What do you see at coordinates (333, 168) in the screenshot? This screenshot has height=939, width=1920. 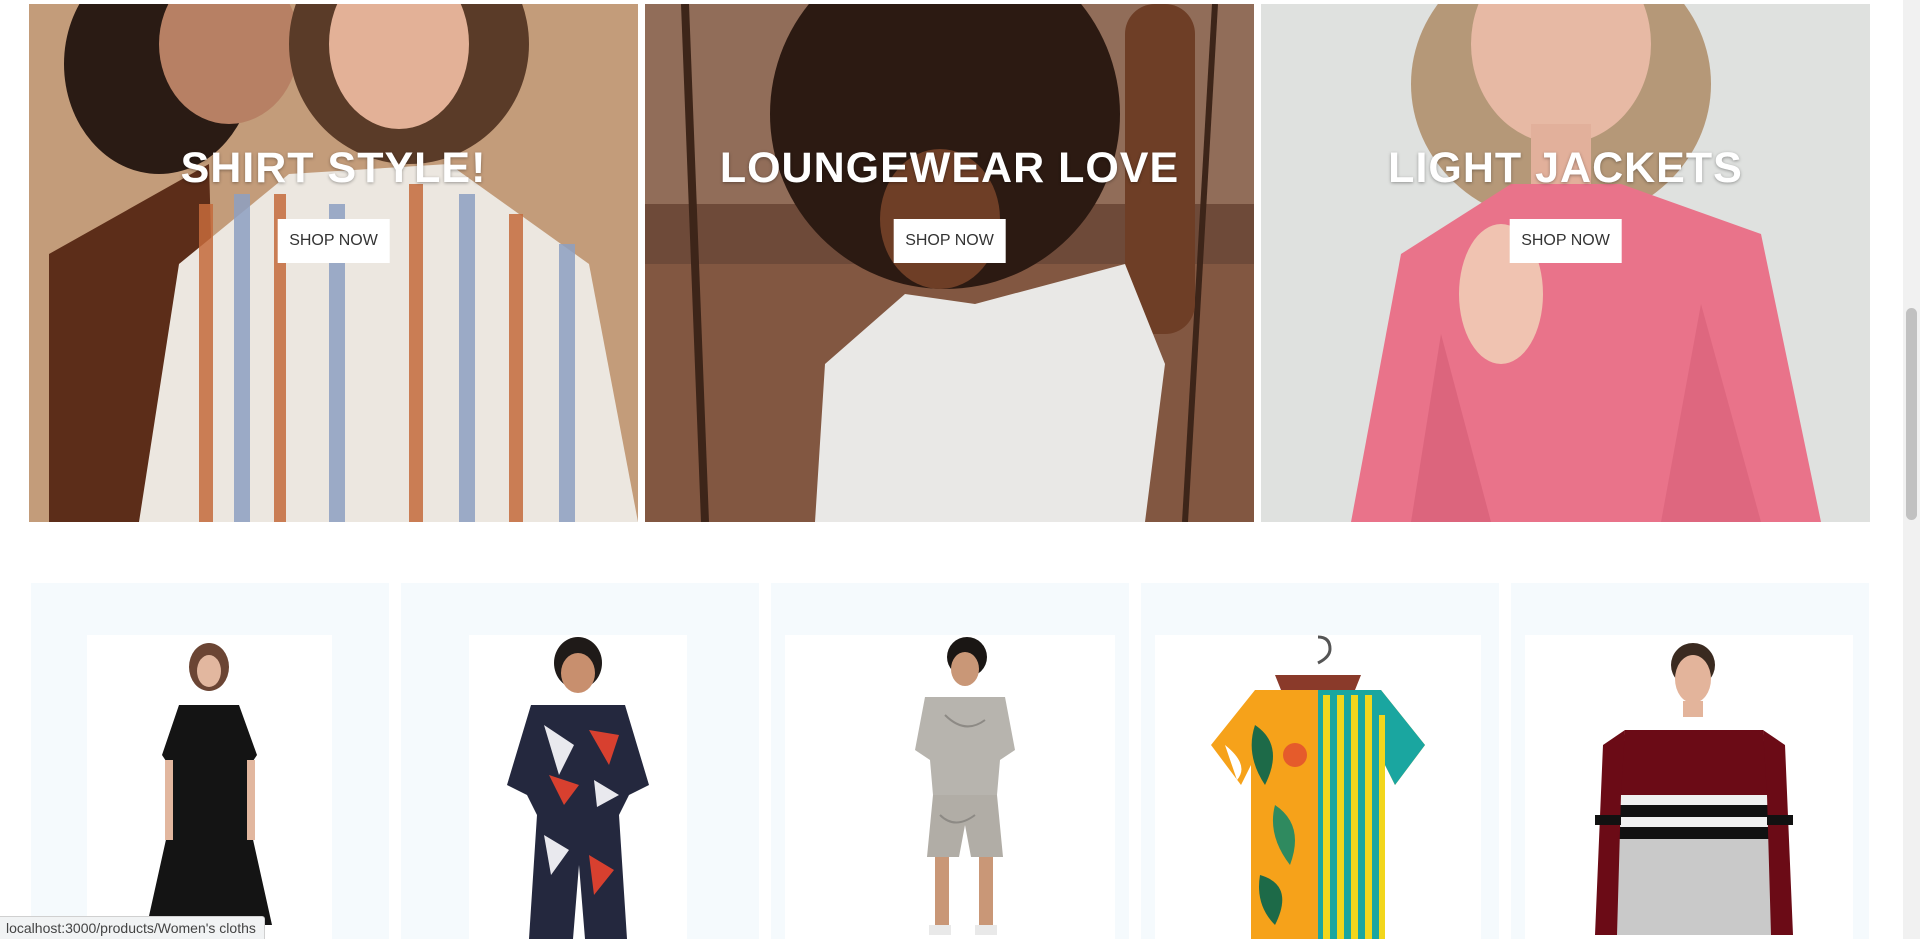 I see `banner-title: SHIRT STYLE!` at bounding box center [333, 168].